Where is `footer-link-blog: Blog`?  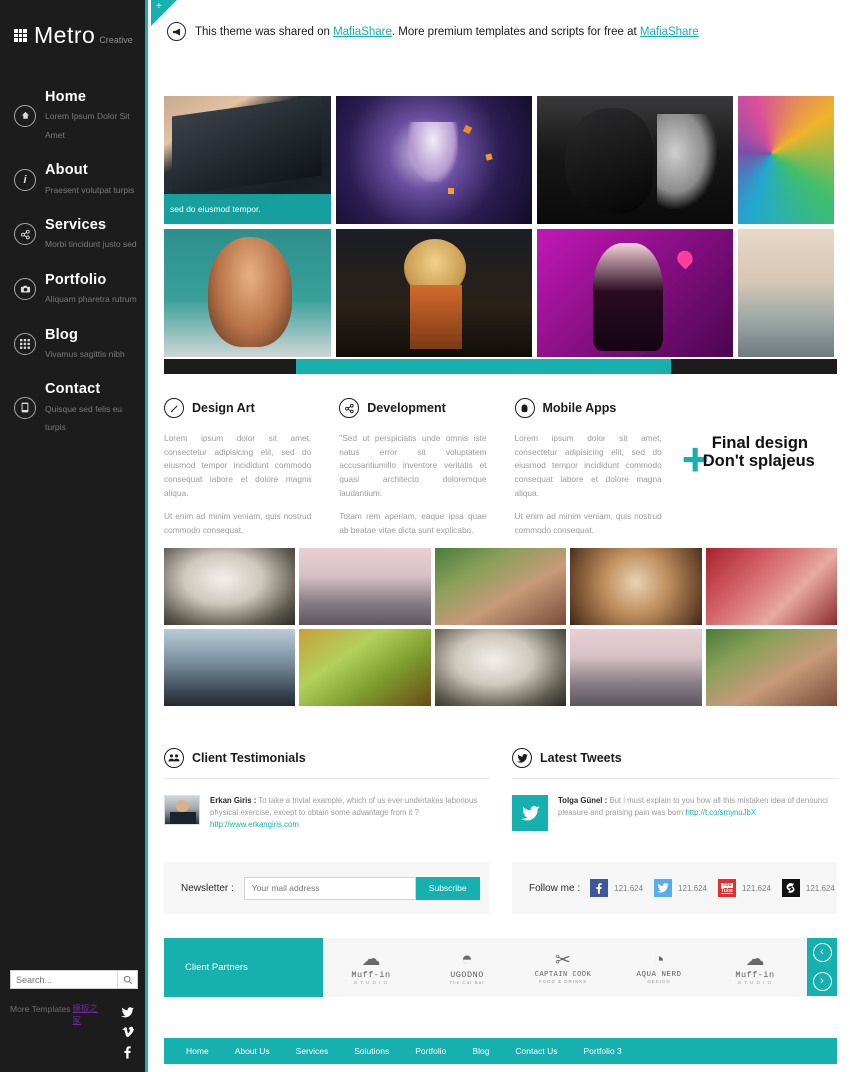 footer-link-blog: Blog is located at coordinates (480, 1051).